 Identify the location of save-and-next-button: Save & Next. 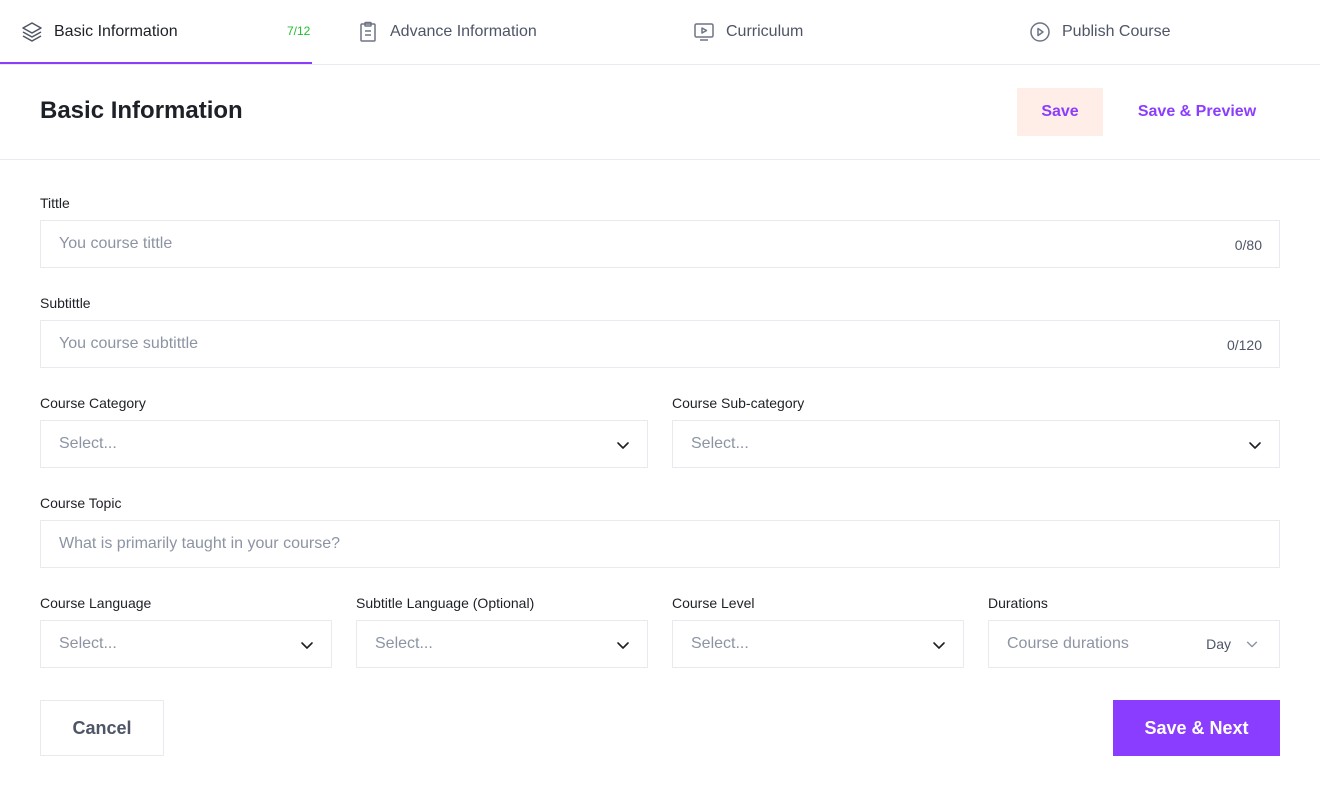
(1196, 728).